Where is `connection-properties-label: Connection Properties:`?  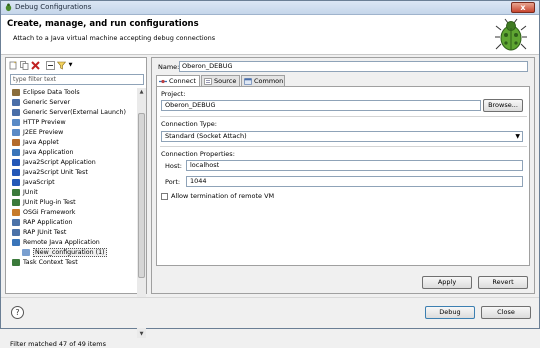 connection-properties-label: Connection Properties: is located at coordinates (198, 154).